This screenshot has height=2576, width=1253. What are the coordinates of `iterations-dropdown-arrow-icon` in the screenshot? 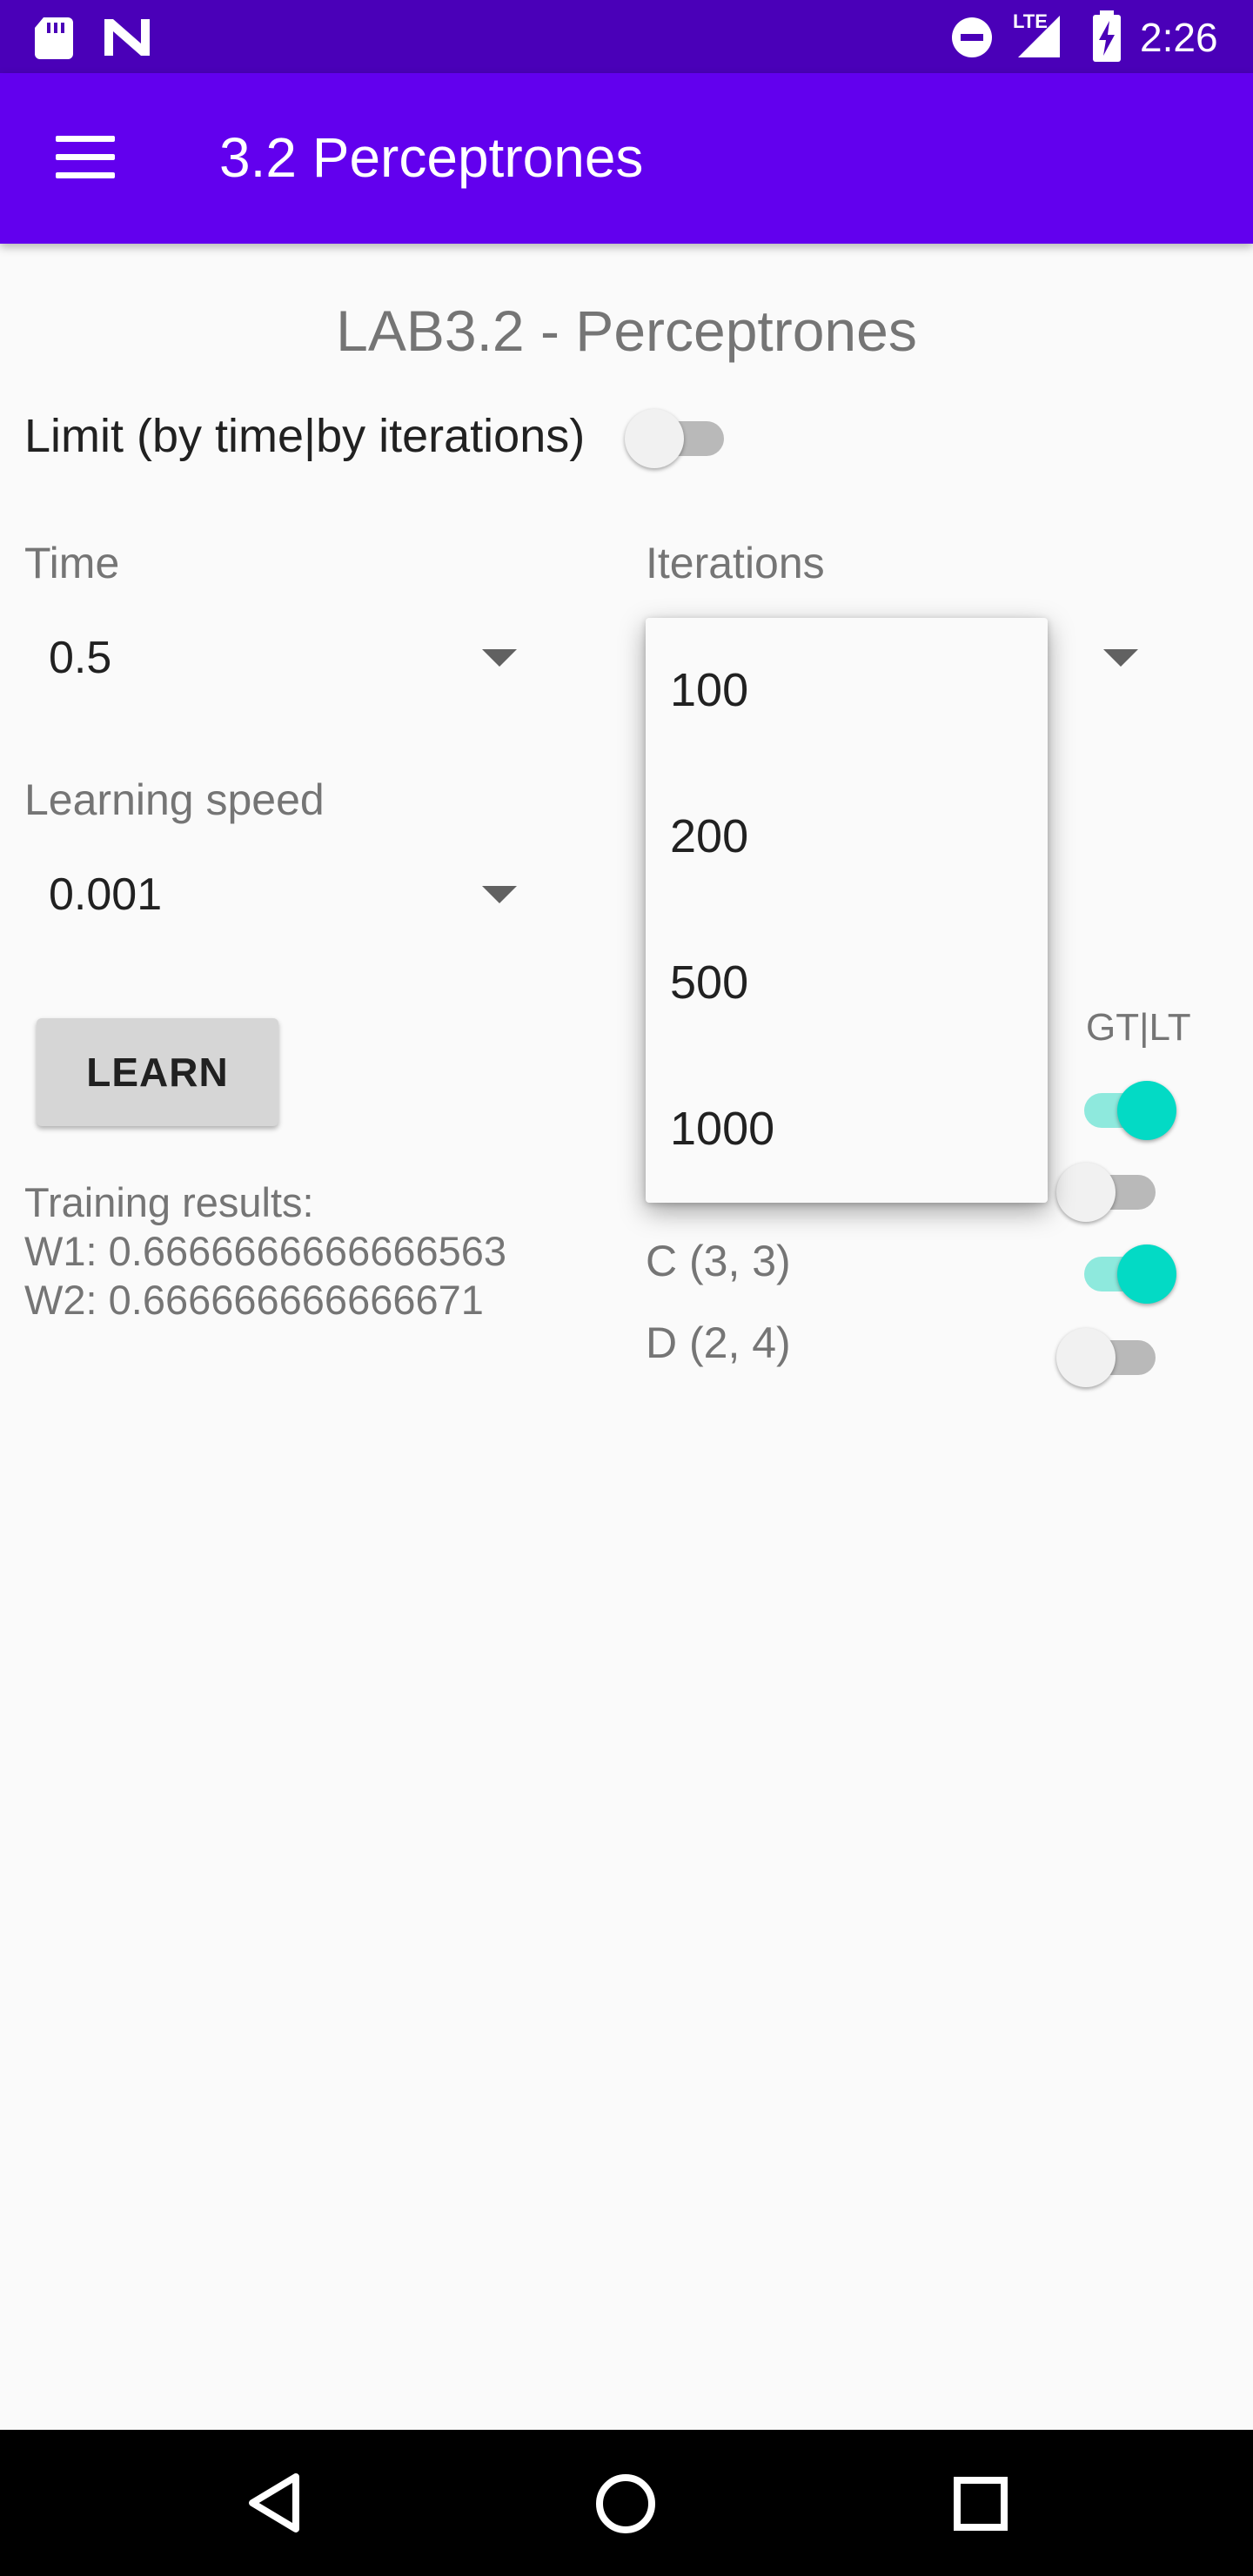 It's located at (1120, 658).